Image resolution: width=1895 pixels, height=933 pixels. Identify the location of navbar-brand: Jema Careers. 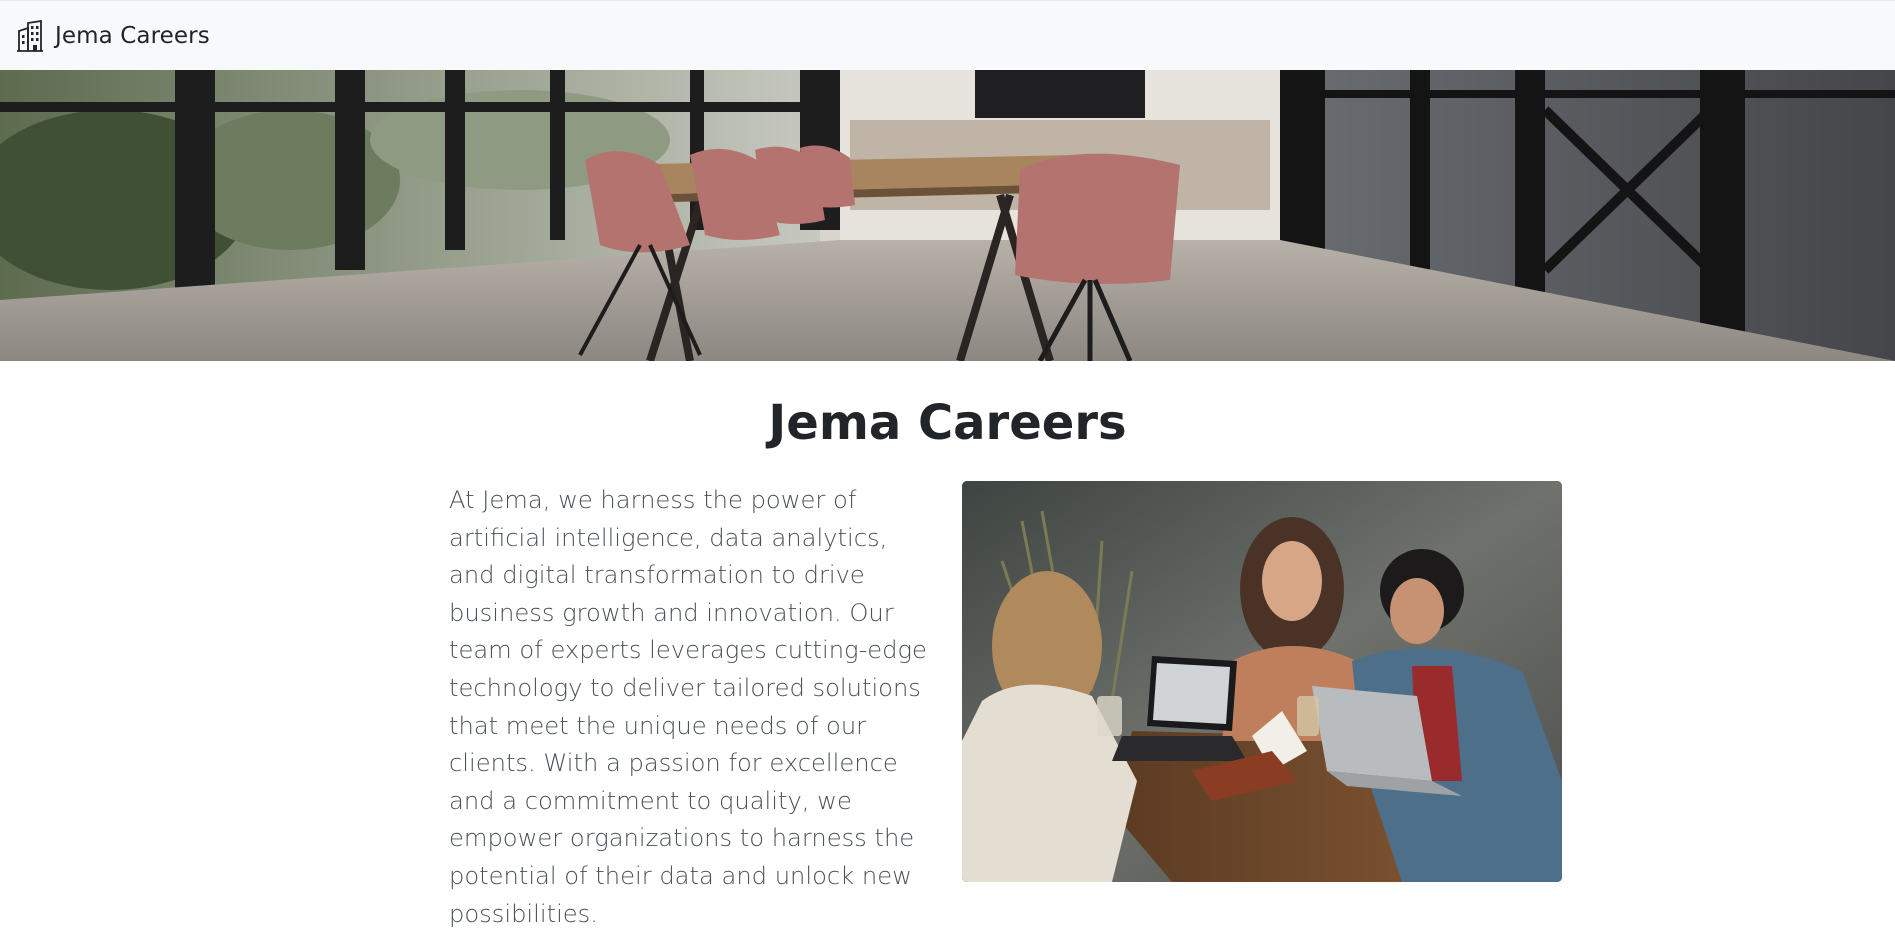
(112, 35).